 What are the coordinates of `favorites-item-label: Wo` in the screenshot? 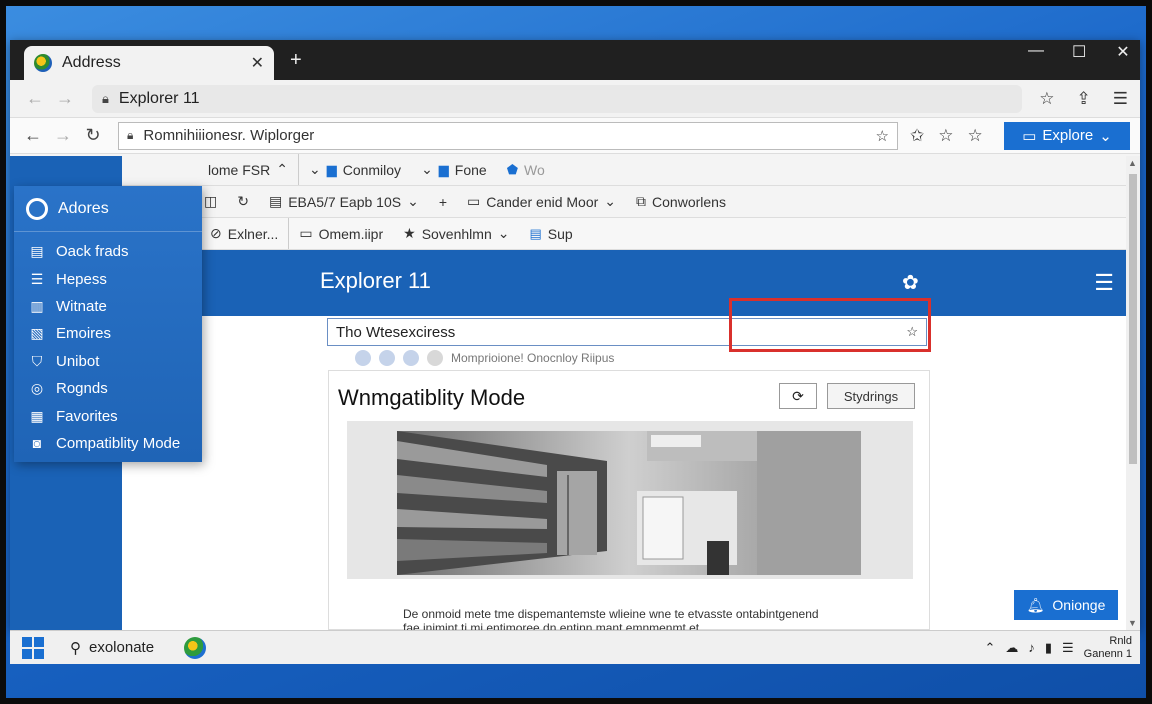 It's located at (534, 169).